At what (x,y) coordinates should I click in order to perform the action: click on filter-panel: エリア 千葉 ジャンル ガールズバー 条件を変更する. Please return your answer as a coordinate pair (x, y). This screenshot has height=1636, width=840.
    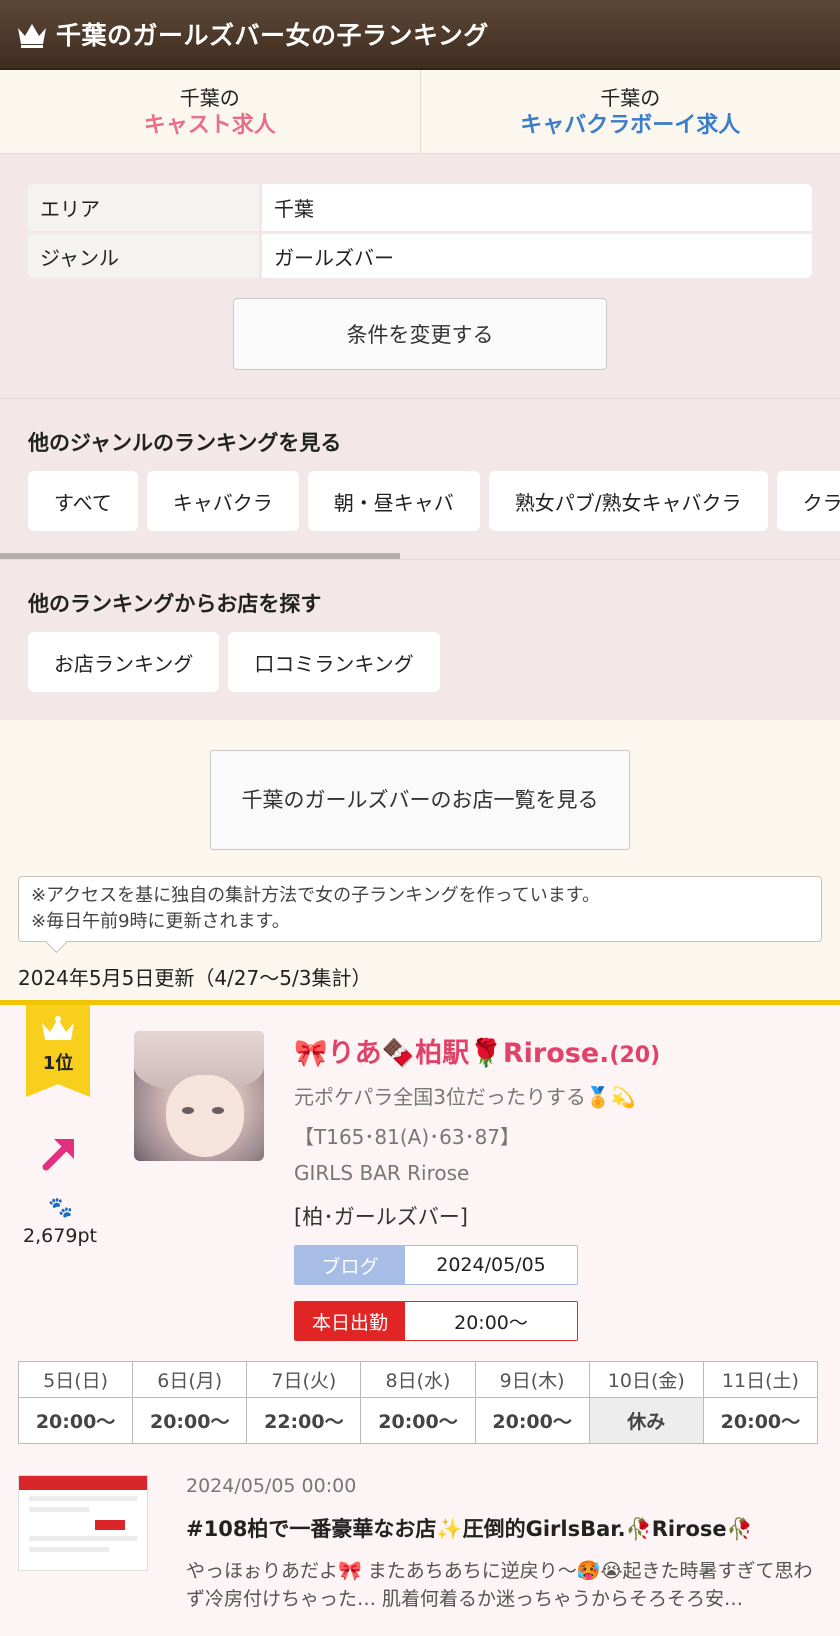
    Looking at the image, I should click on (420, 276).